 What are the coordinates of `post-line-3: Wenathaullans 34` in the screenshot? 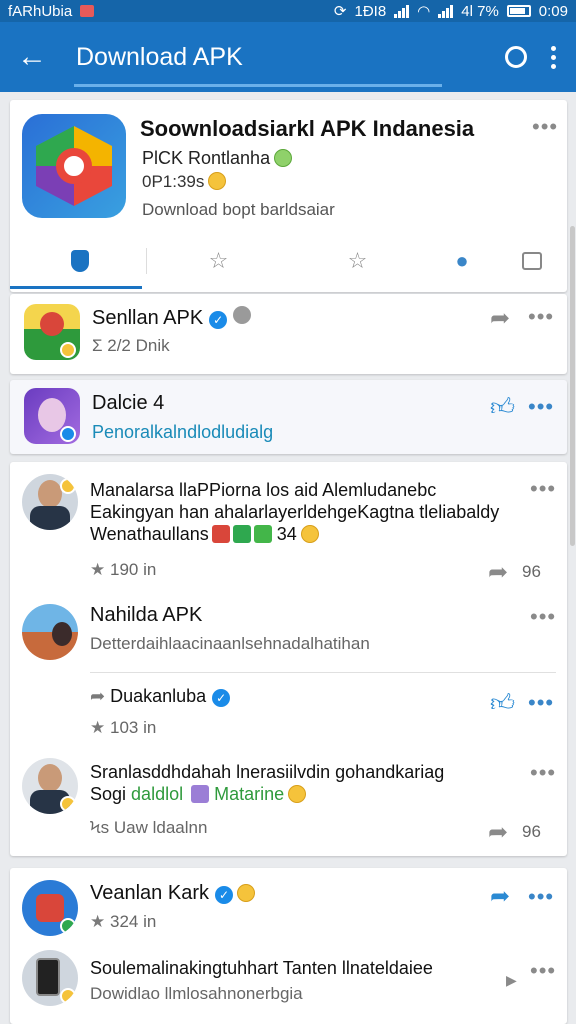 It's located at (204, 534).